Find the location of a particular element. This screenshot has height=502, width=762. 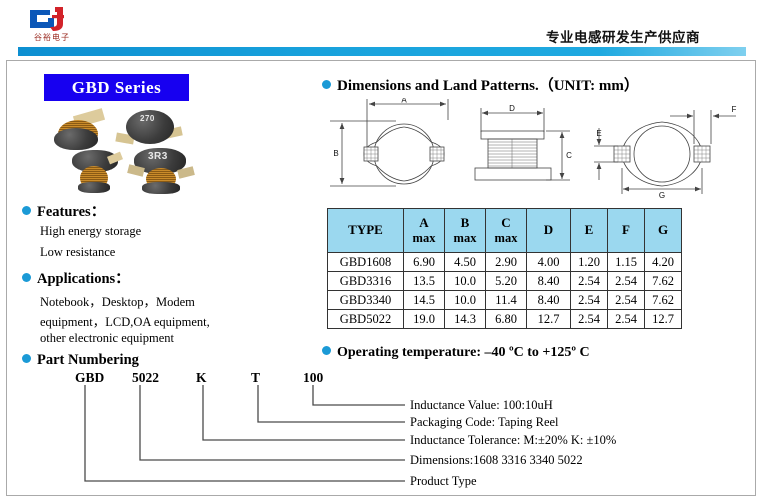

pn-legend-inductance-tolerance: Inductance Tolerance: M:±20% K: ±10% is located at coordinates (513, 440).